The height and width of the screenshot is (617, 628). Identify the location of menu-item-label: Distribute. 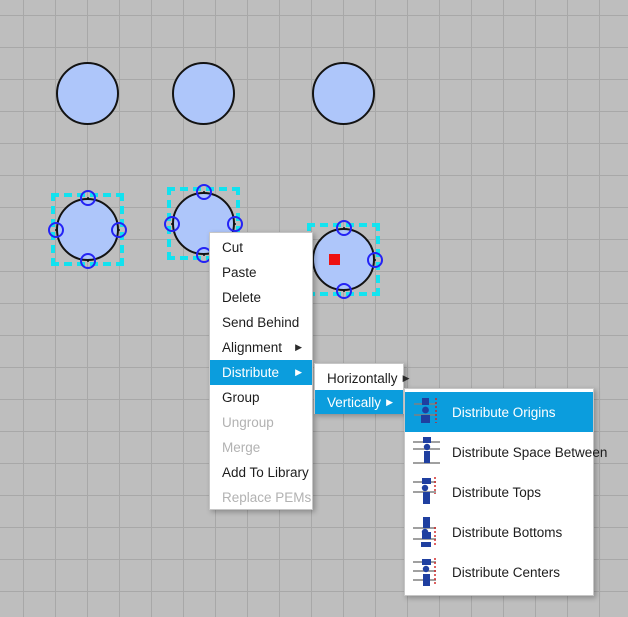
(251, 372).